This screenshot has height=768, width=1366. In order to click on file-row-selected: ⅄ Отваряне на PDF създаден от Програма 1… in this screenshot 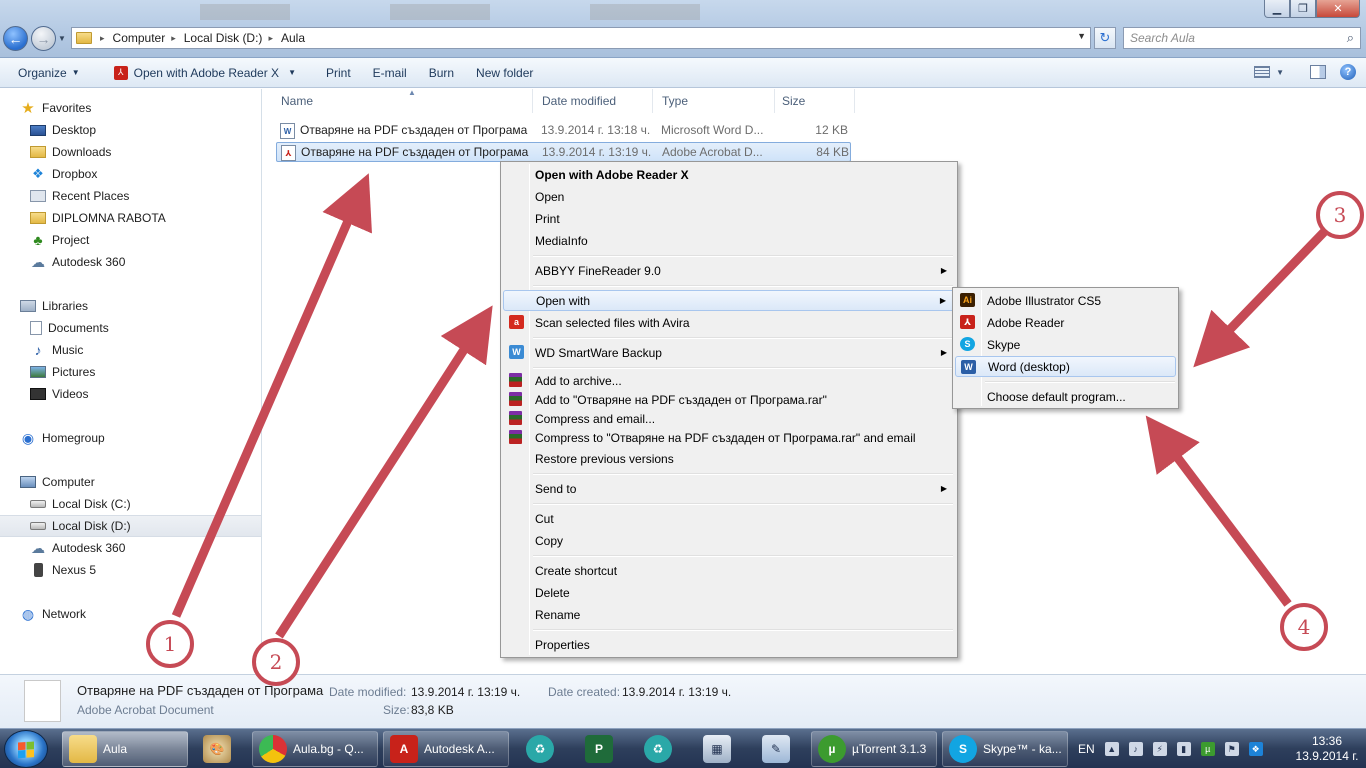, I will do `click(563, 152)`.